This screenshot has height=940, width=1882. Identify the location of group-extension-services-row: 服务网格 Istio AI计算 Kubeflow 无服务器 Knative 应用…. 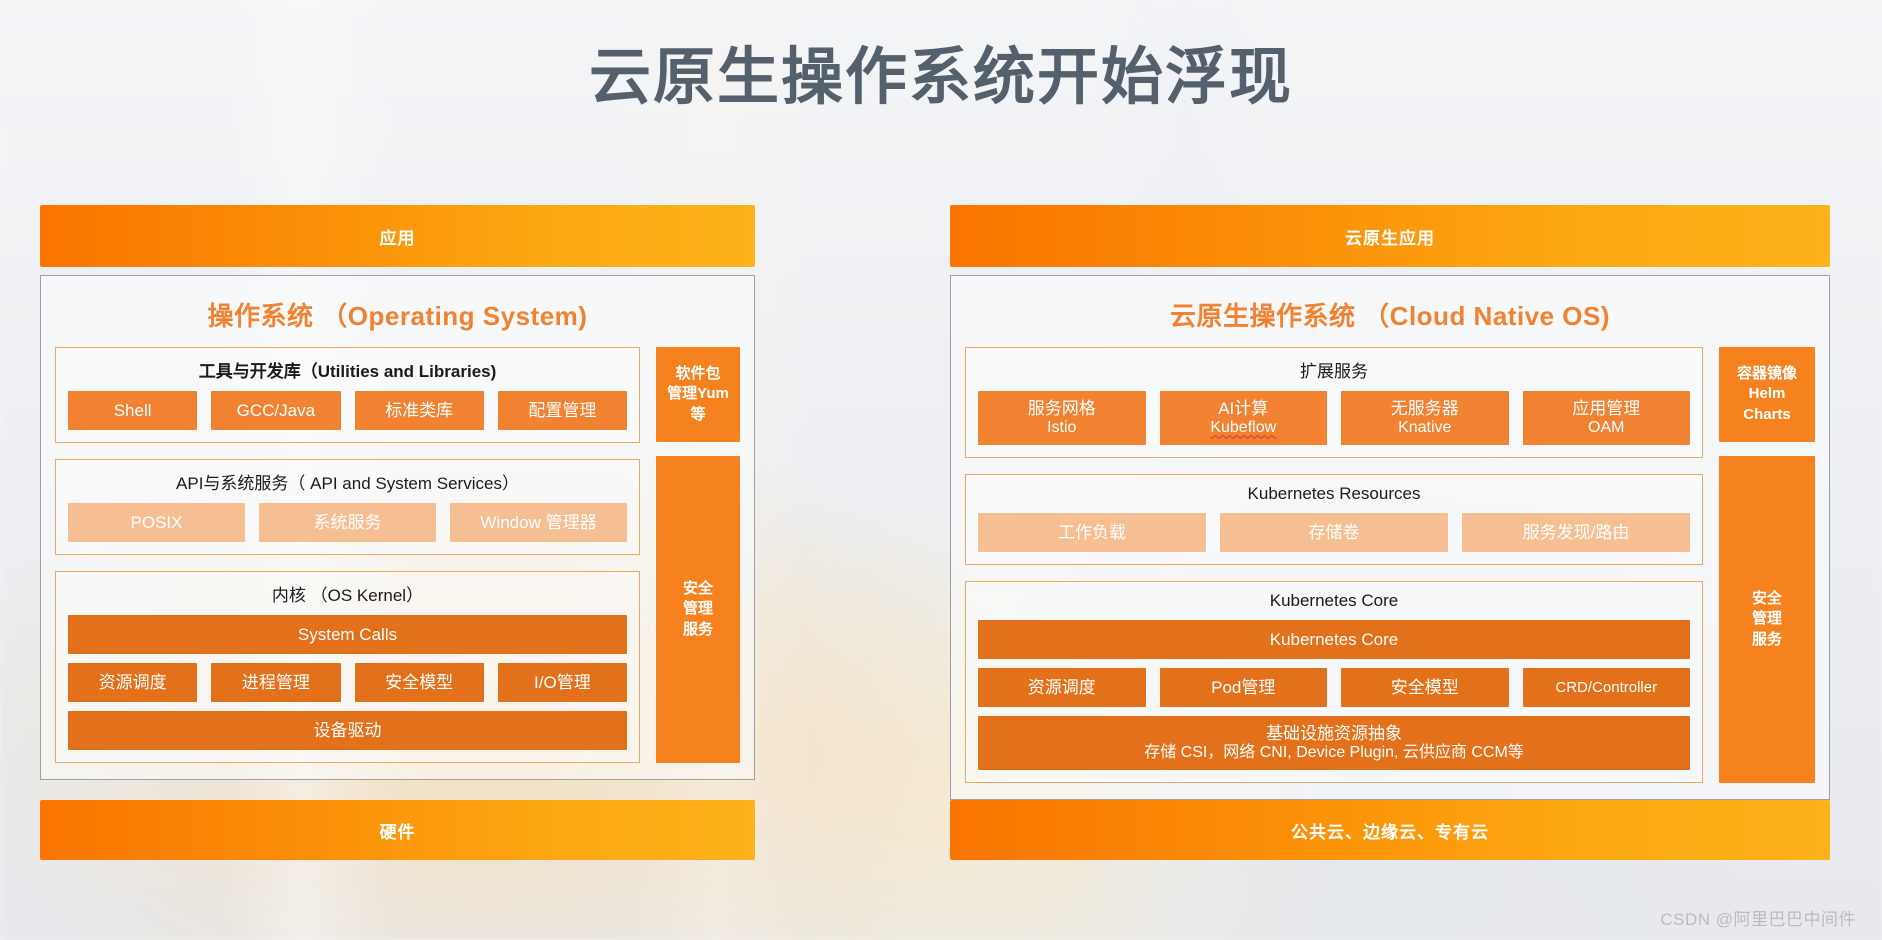
(1334, 418).